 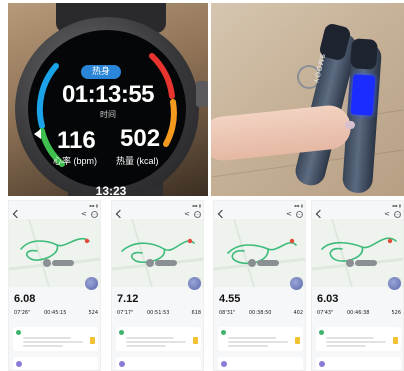 I want to click on pace-value: 08'31", so click(x=227, y=313).